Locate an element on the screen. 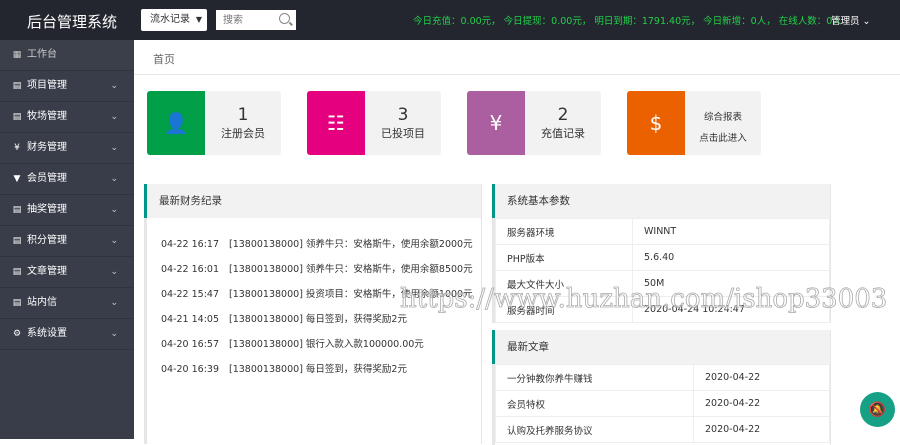 Image resolution: width=900 pixels, height=445 pixels. gear-icon: ⚙ is located at coordinates (17, 334).